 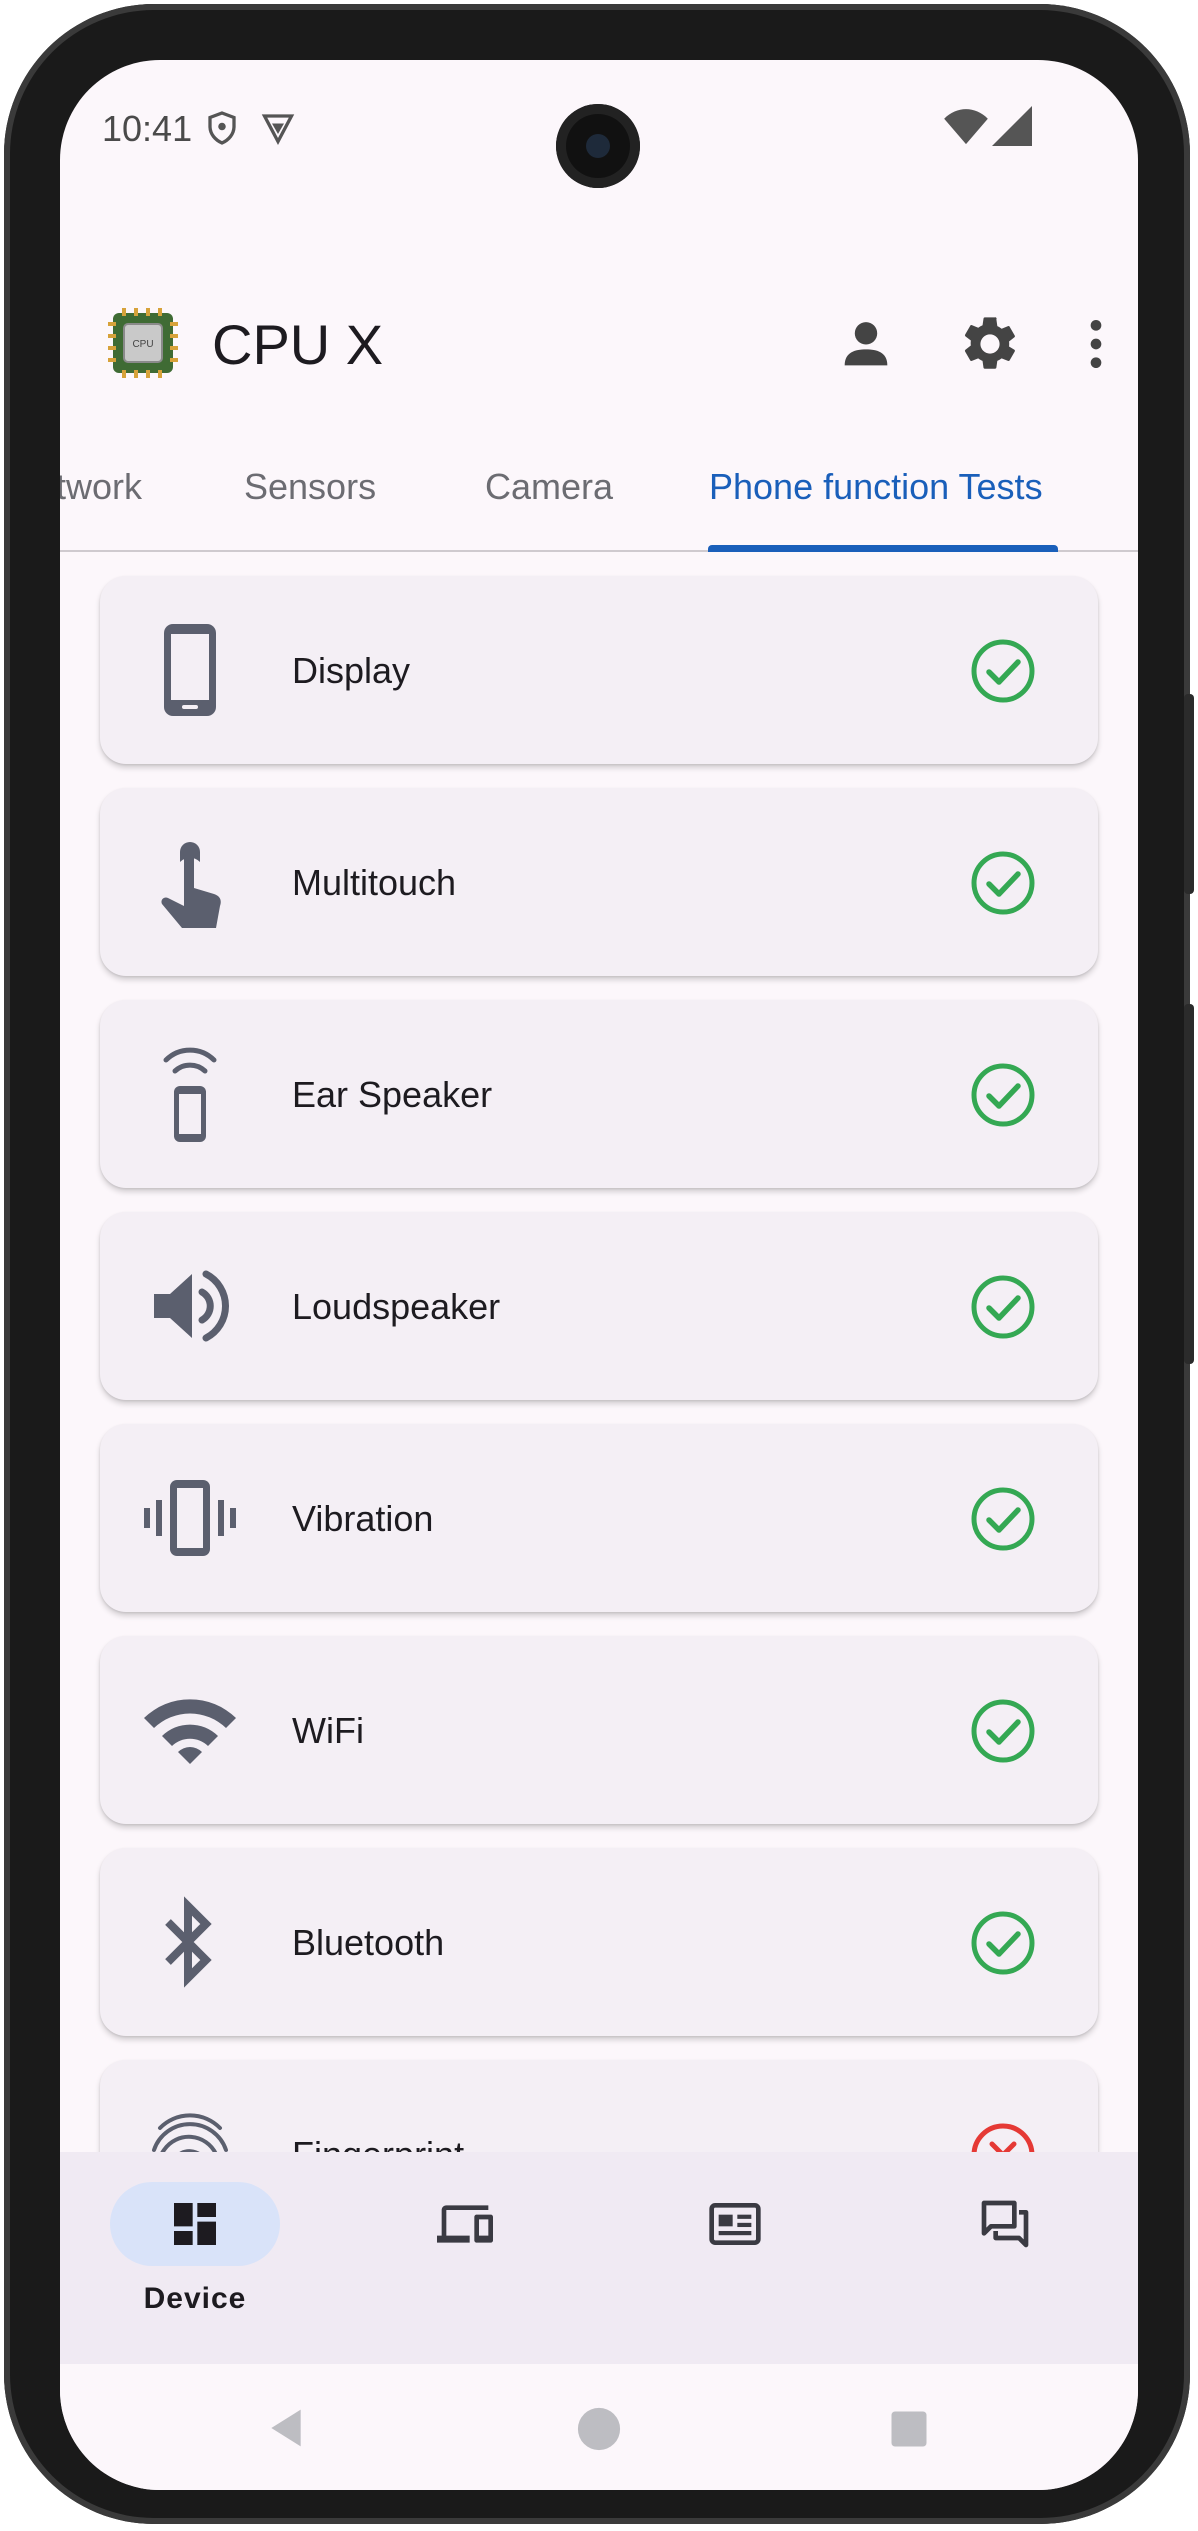 What do you see at coordinates (286, 2428) in the screenshot?
I see `back-icon` at bounding box center [286, 2428].